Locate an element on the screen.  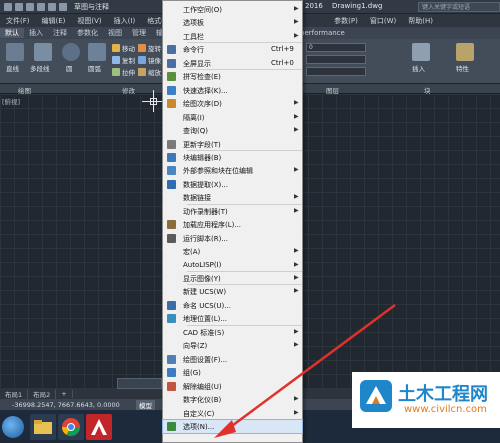
chrome-taskbar-icon is located at coordinates (71, 427).